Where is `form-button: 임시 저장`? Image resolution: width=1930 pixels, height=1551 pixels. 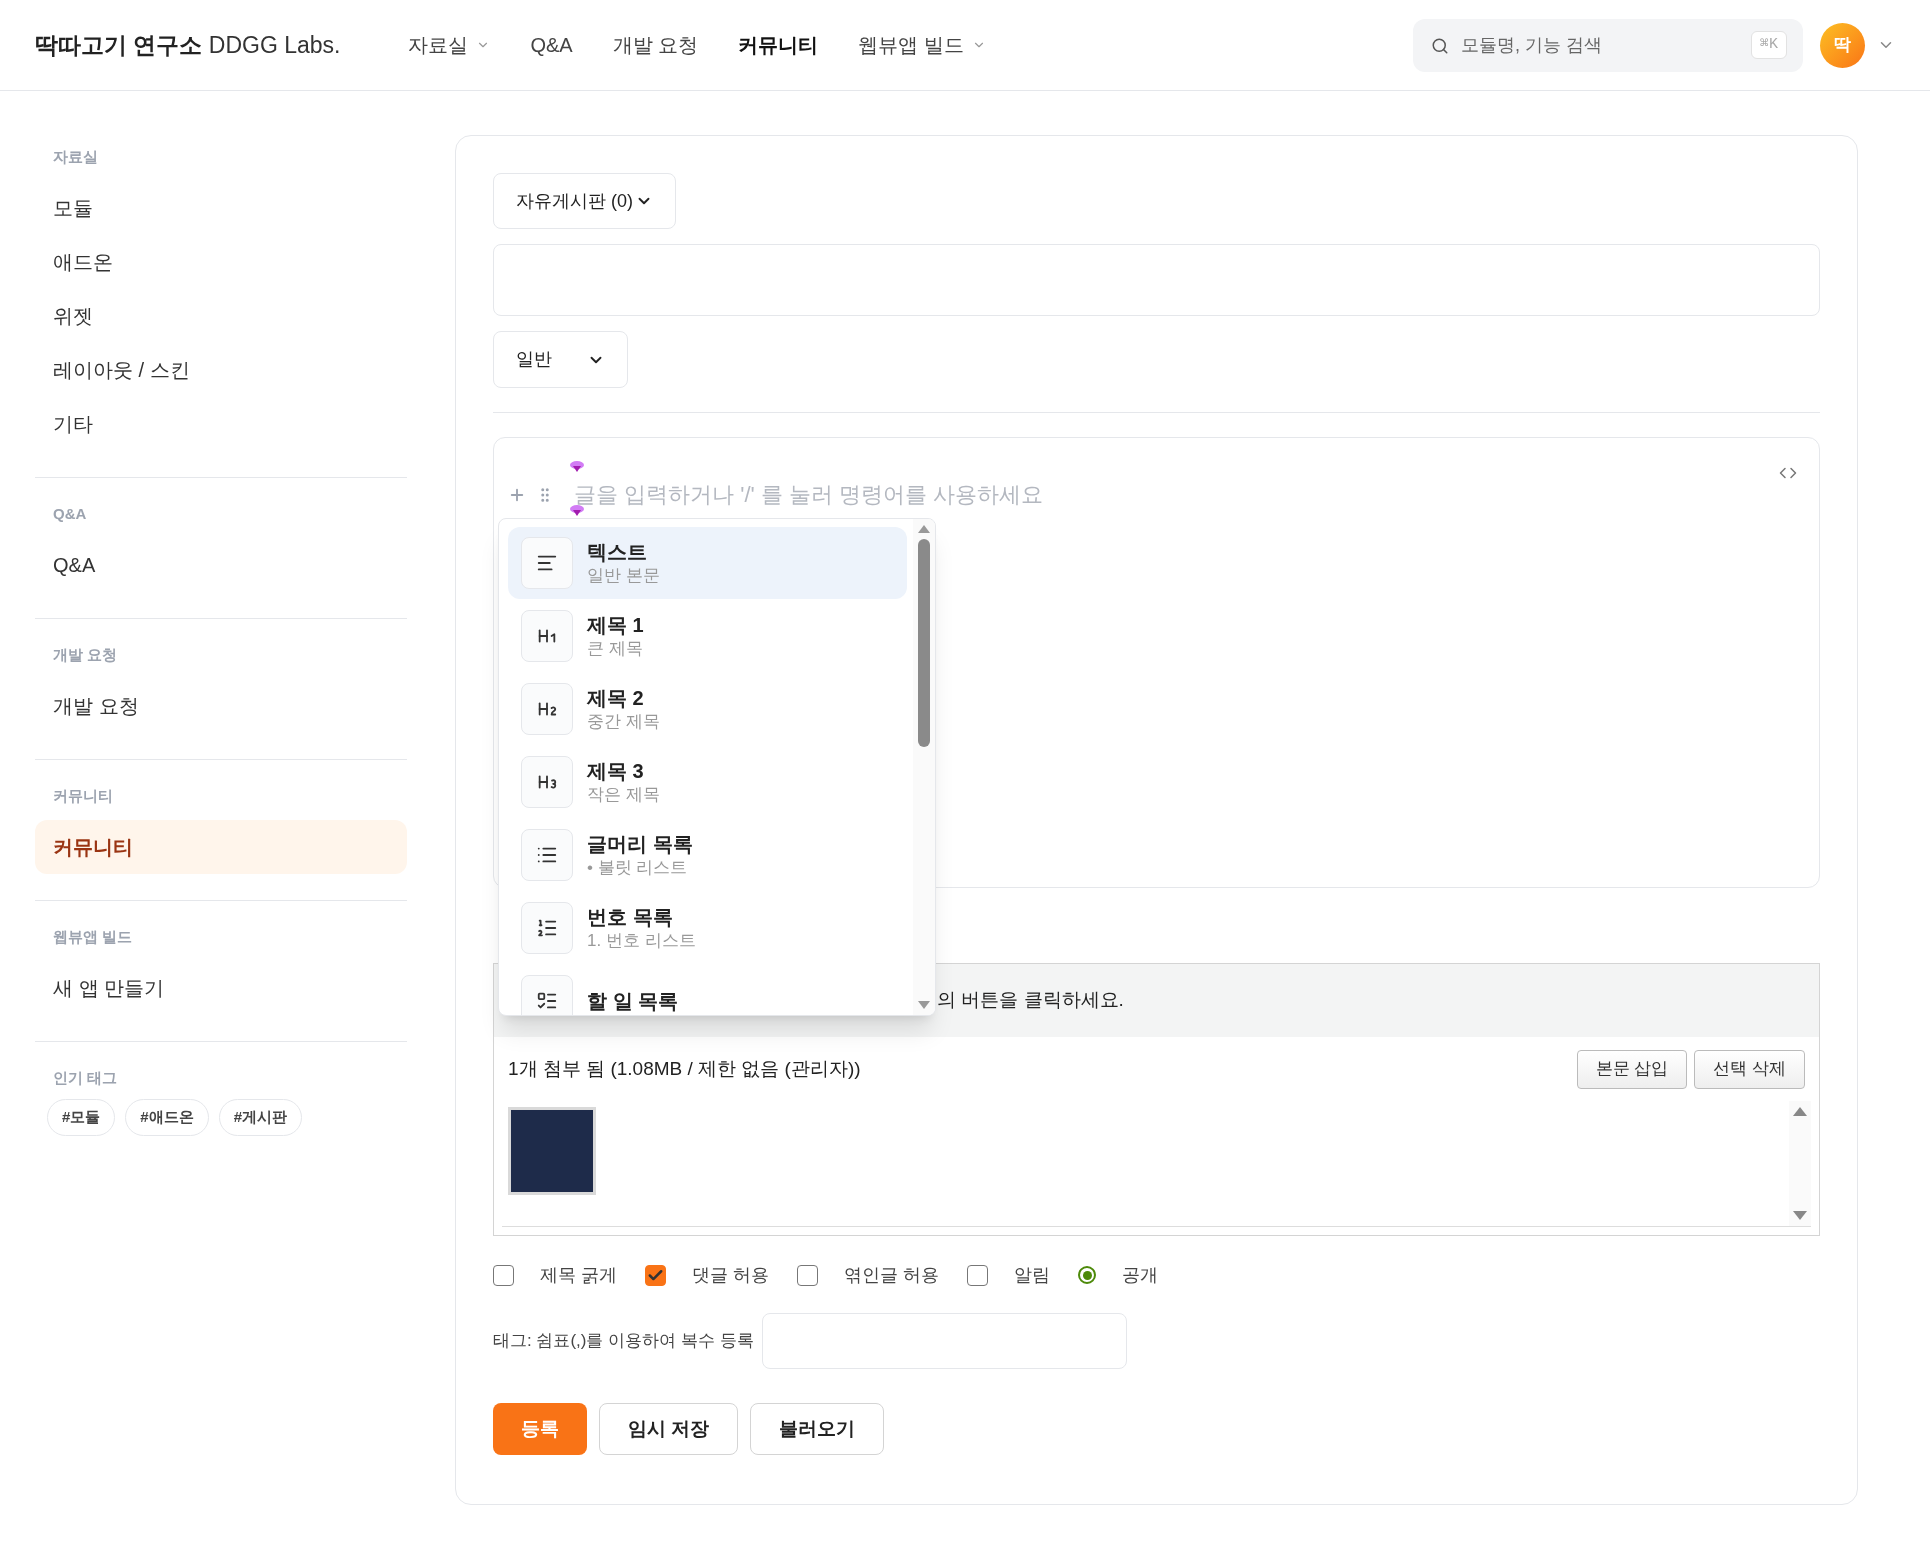
form-button: 임시 저장 is located at coordinates (669, 1429).